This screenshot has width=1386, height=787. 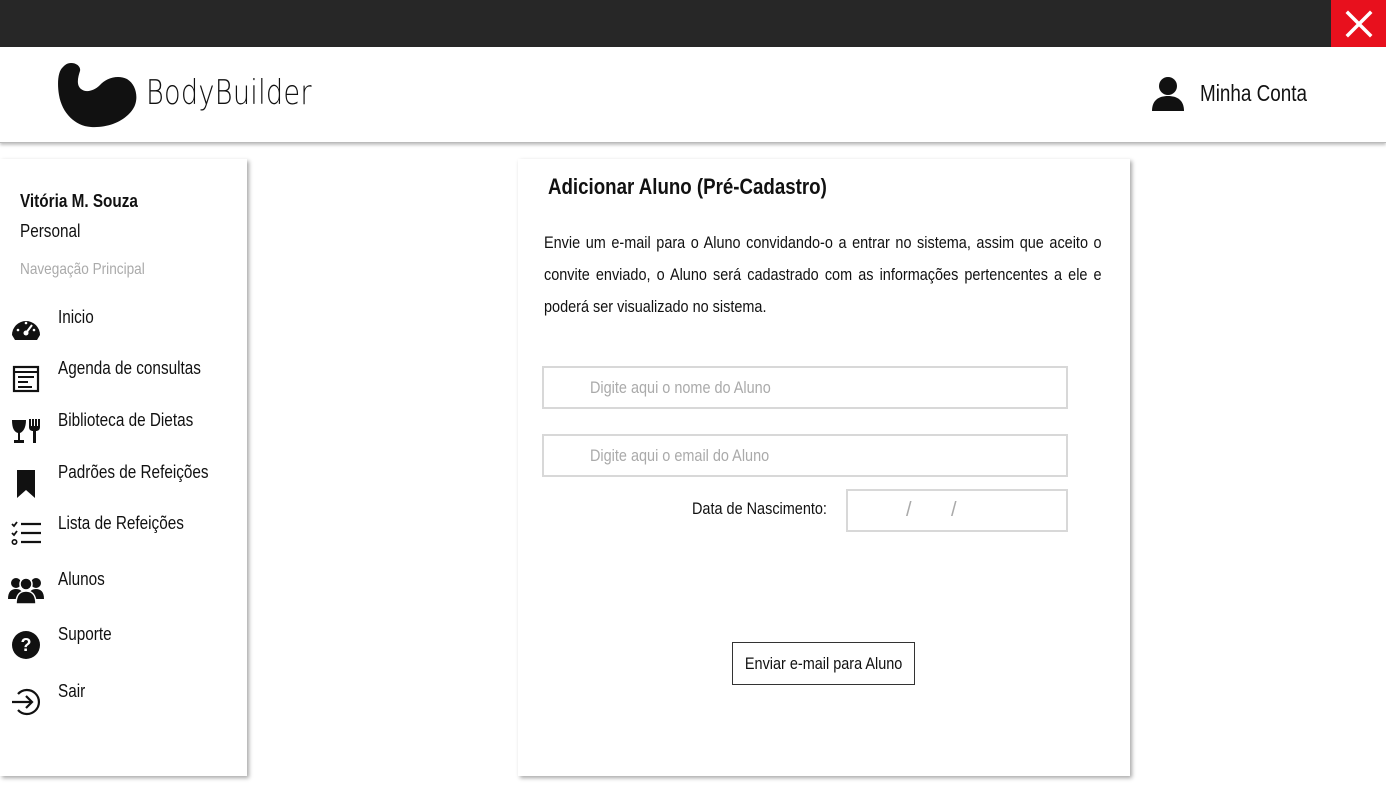 I want to click on send-email-label: Enviar e-mail para Aluno, so click(x=823, y=663).